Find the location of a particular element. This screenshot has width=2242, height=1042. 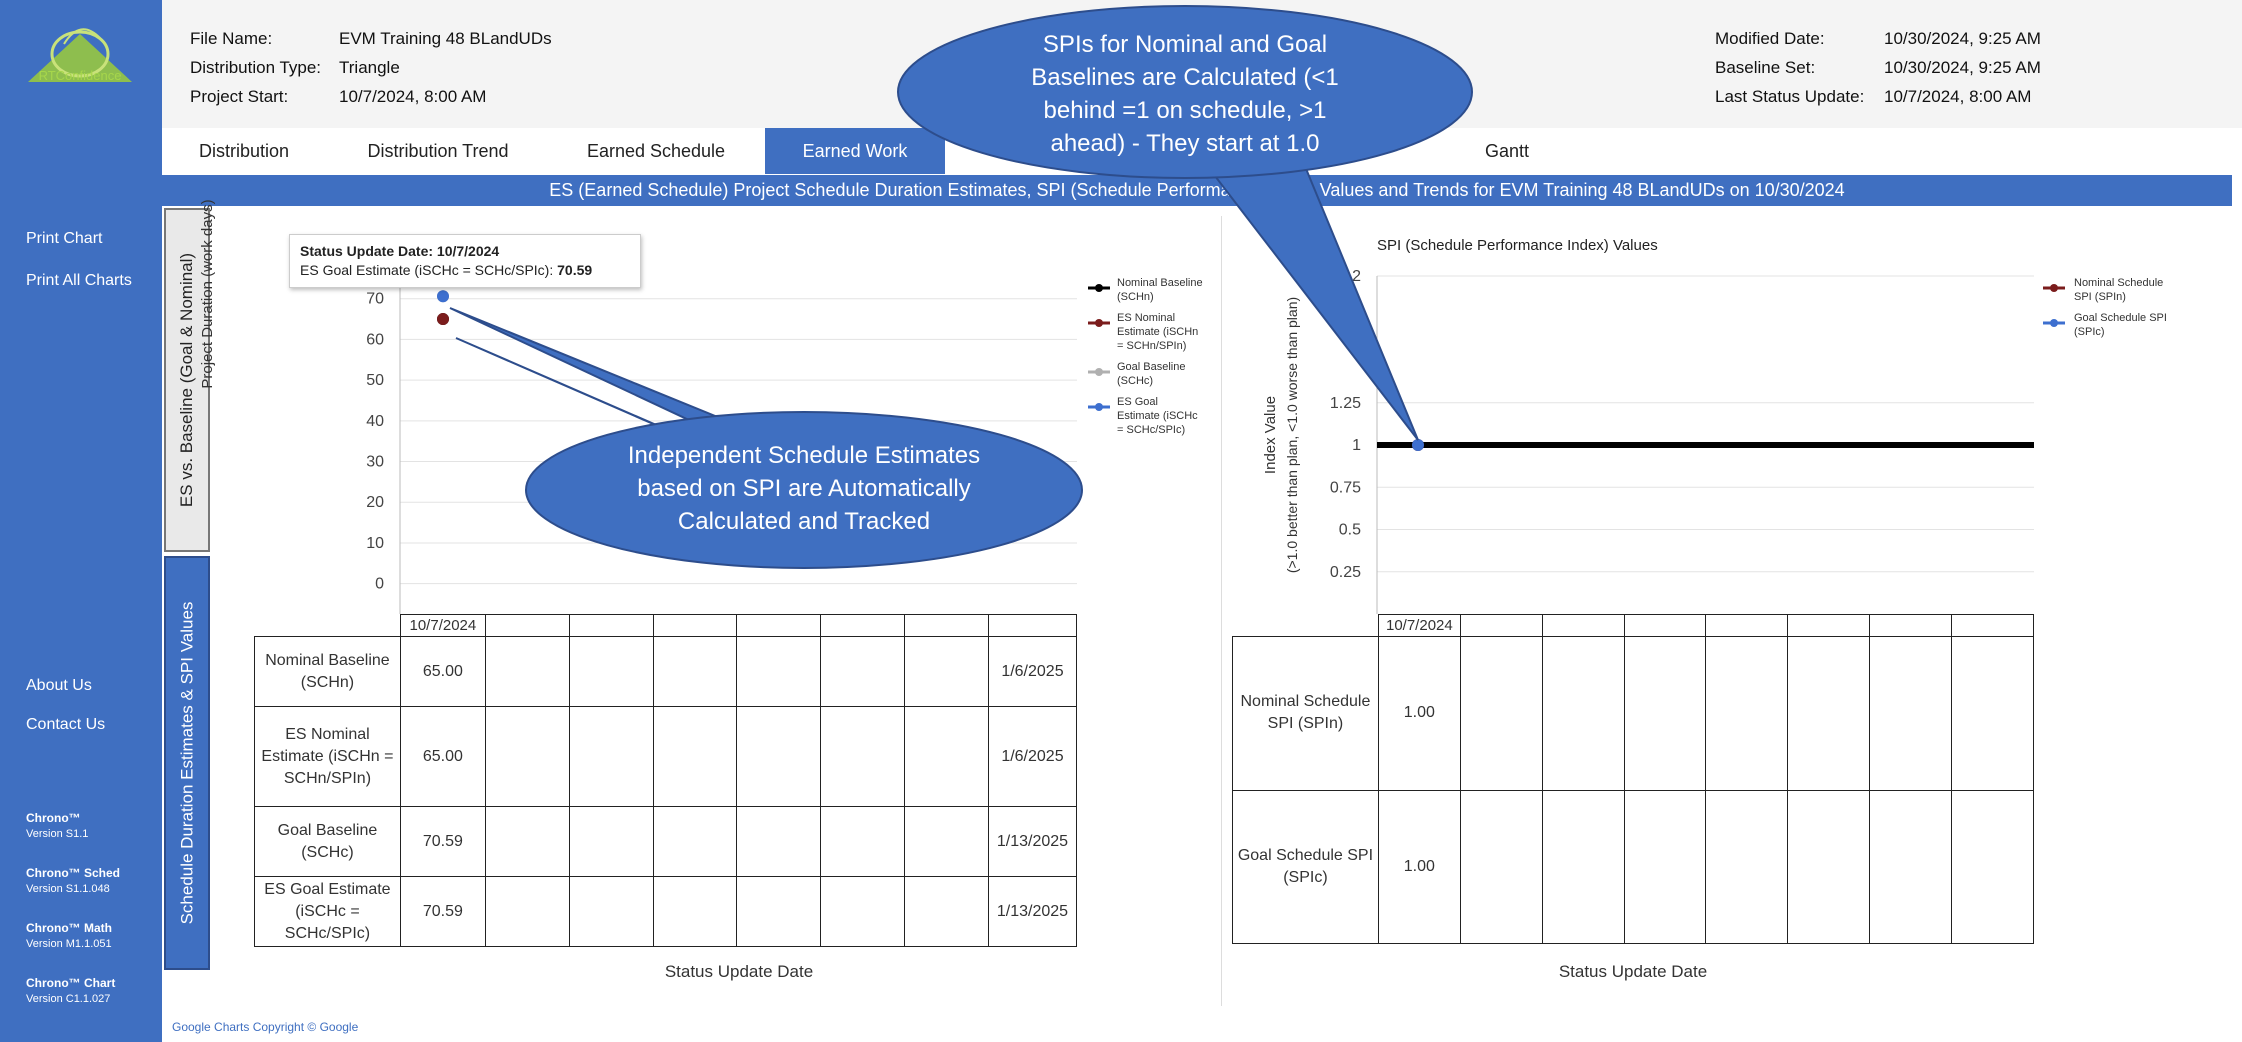

legend-label: (SPIc) is located at coordinates (2089, 332).